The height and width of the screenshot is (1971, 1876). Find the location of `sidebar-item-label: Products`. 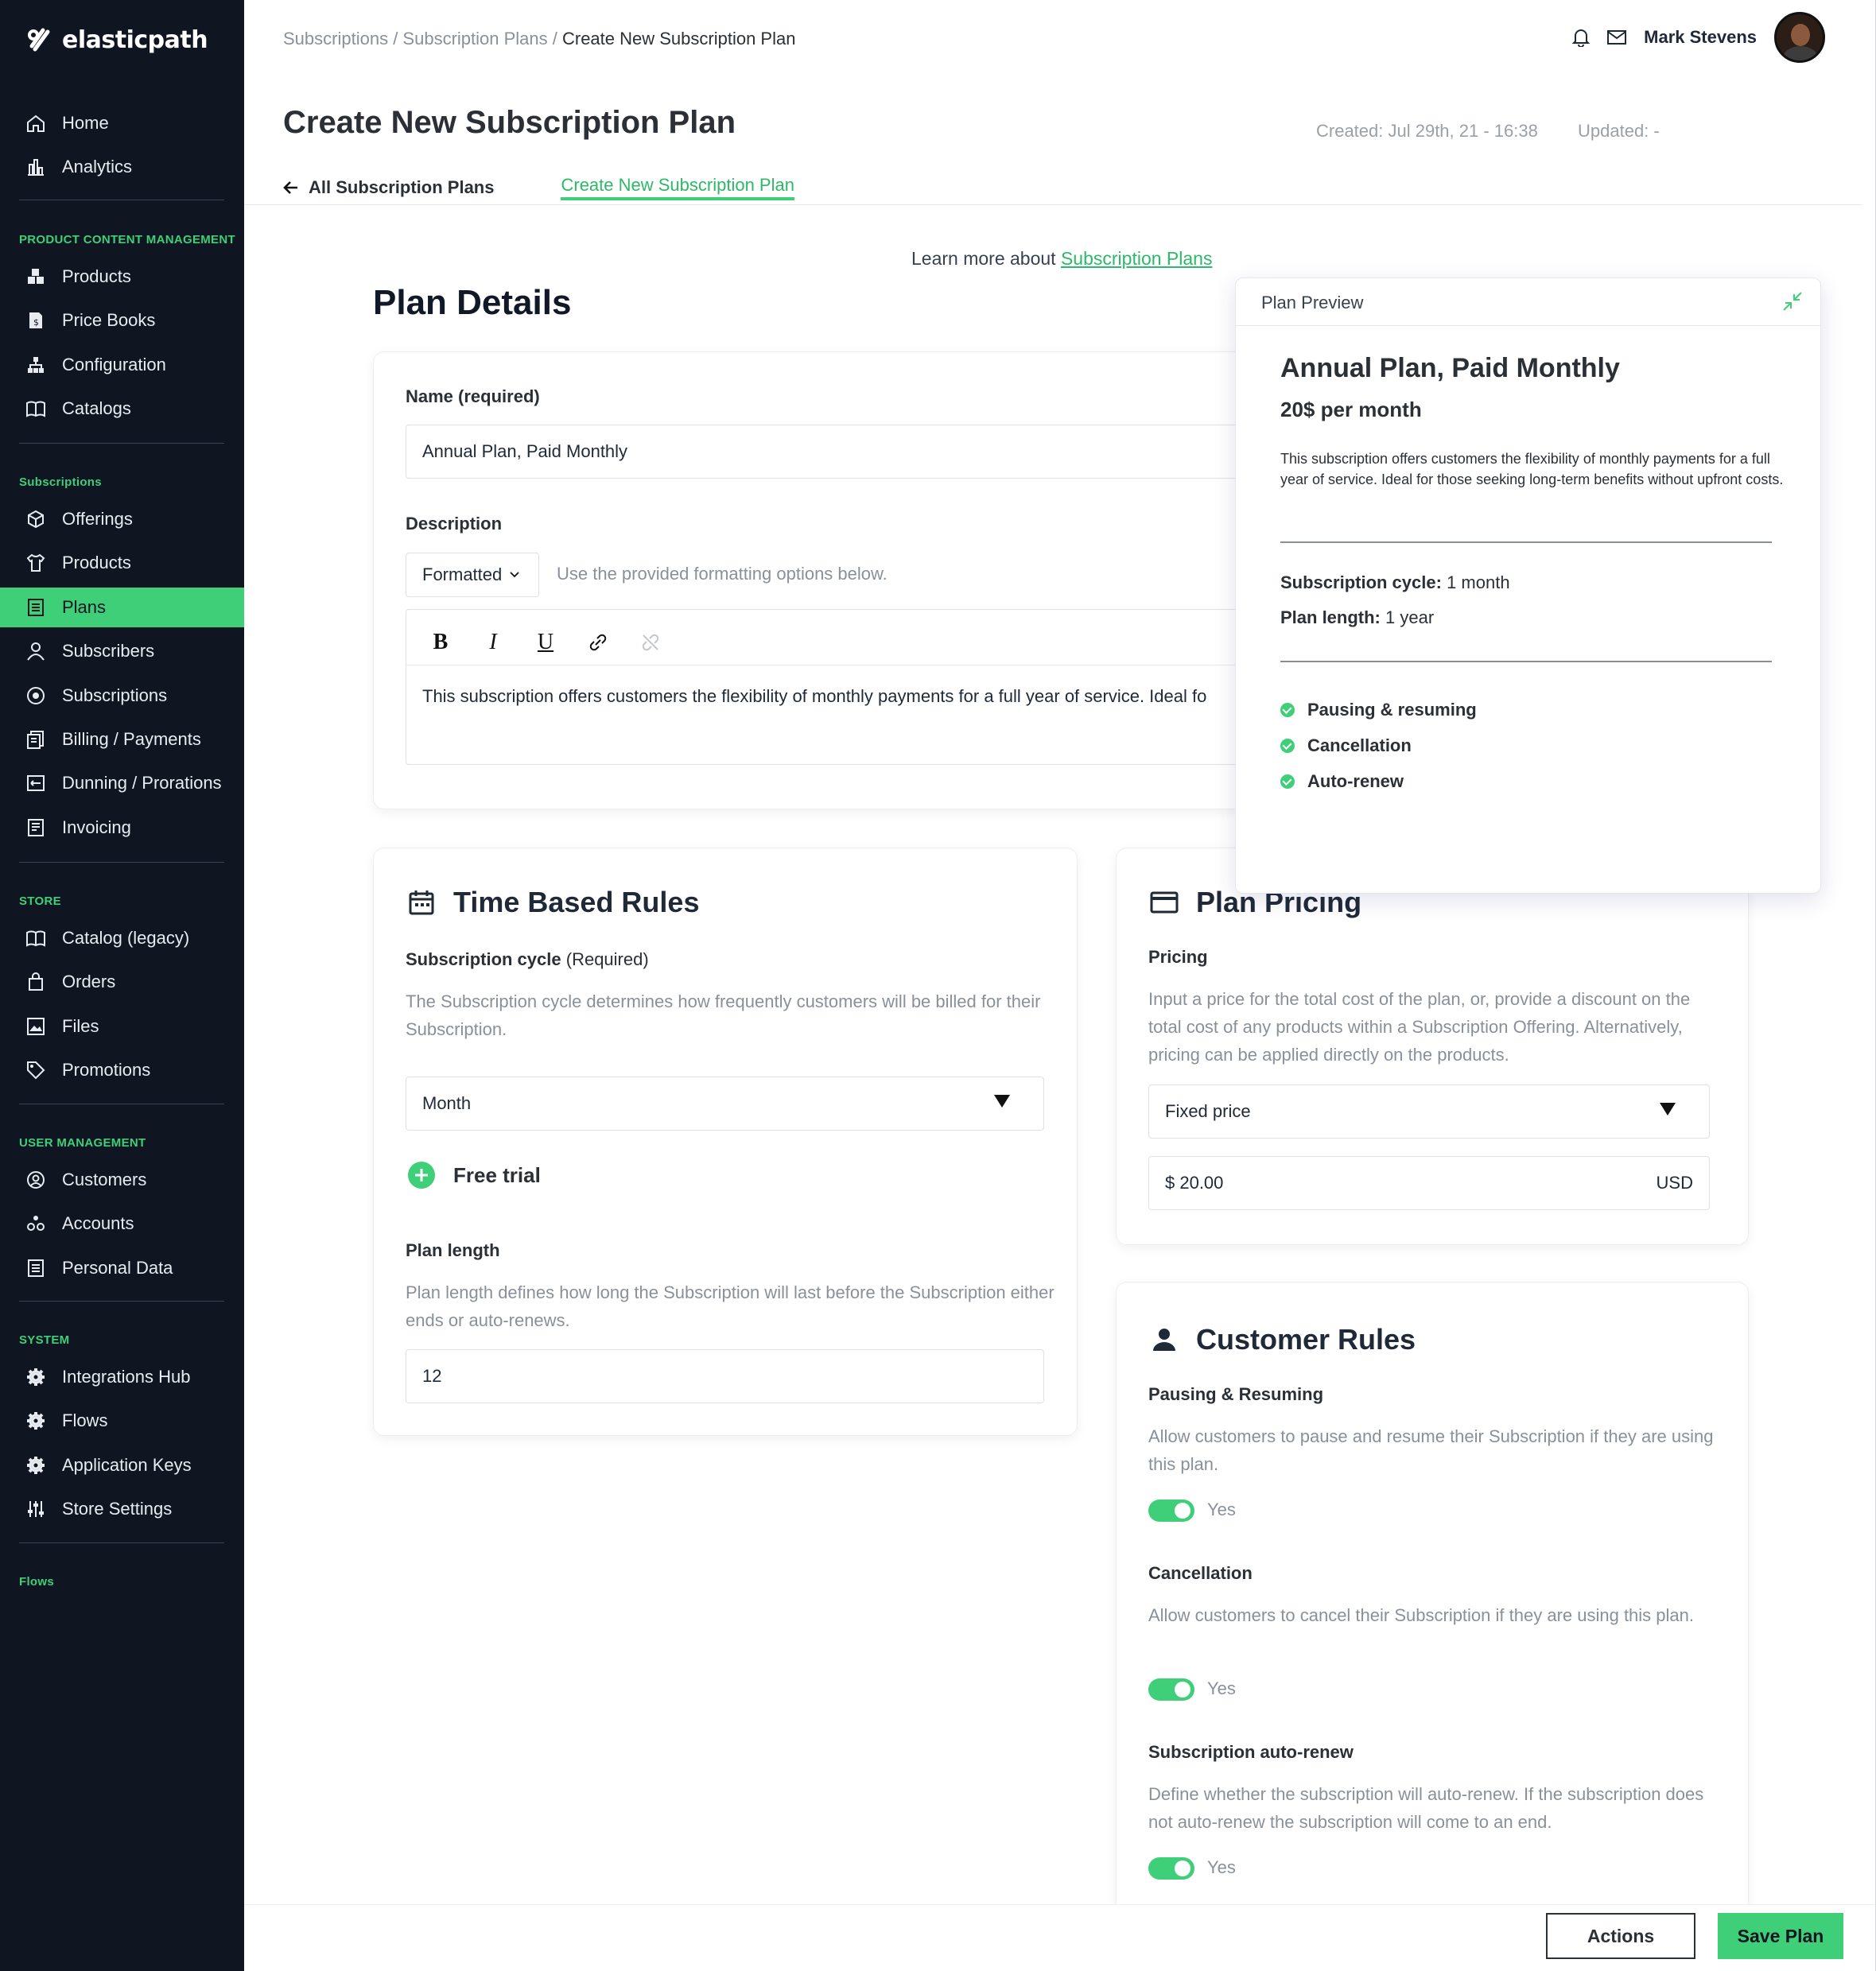

sidebar-item-label: Products is located at coordinates (96, 563).